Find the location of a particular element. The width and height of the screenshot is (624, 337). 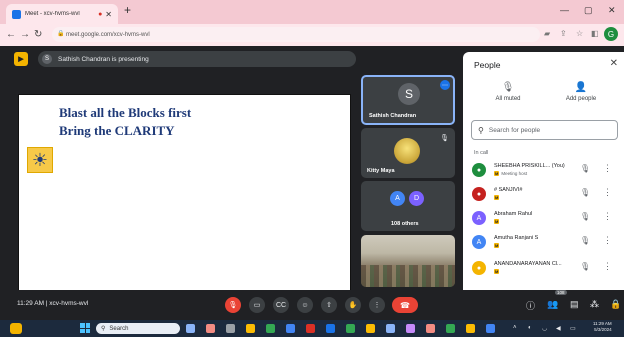

mic-toggle-button: 🎙 is located at coordinates (233, 305).